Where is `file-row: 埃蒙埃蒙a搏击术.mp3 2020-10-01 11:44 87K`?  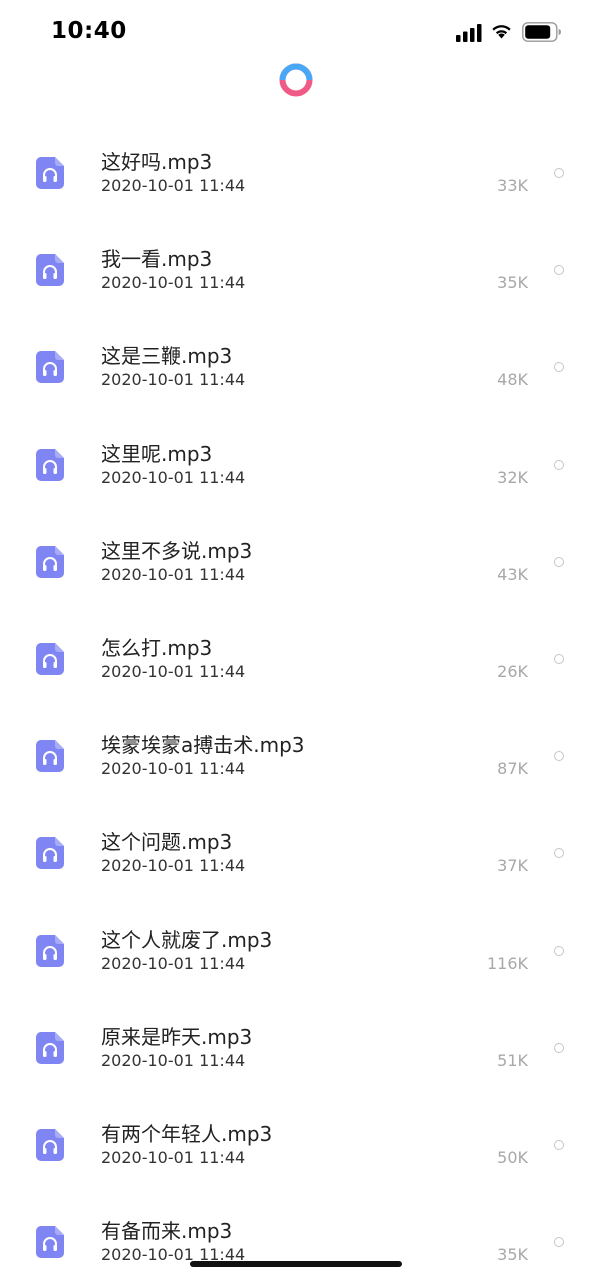
file-row: 埃蒙埃蒙a搏击术.mp3 2020-10-01 11:44 87K is located at coordinates (296, 757).